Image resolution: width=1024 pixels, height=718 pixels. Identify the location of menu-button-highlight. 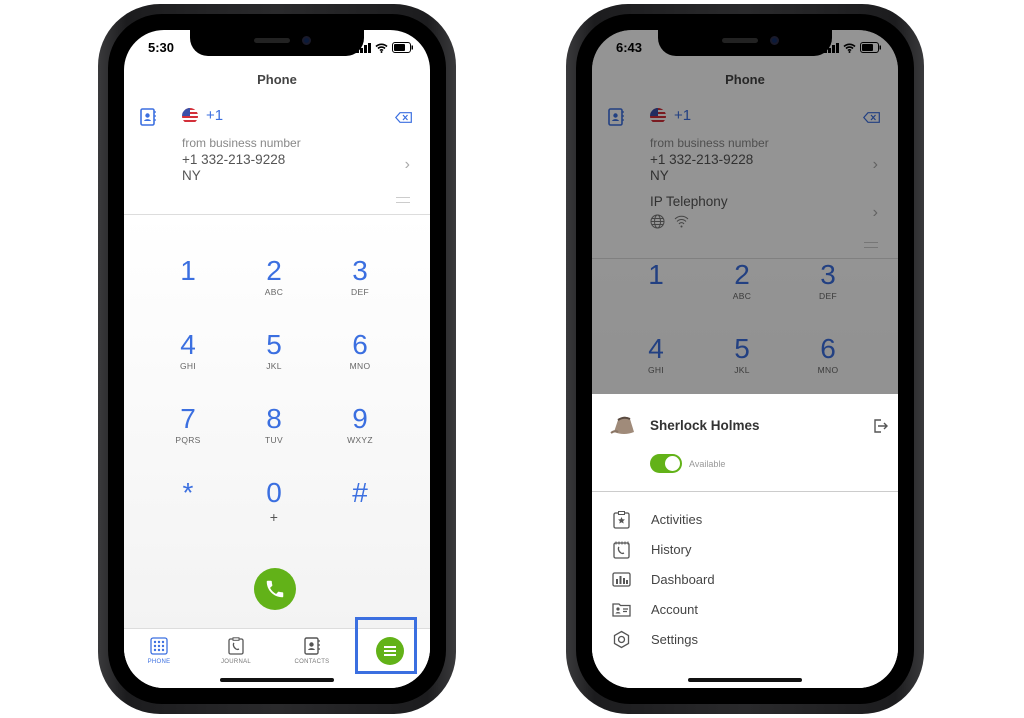
(386, 645).